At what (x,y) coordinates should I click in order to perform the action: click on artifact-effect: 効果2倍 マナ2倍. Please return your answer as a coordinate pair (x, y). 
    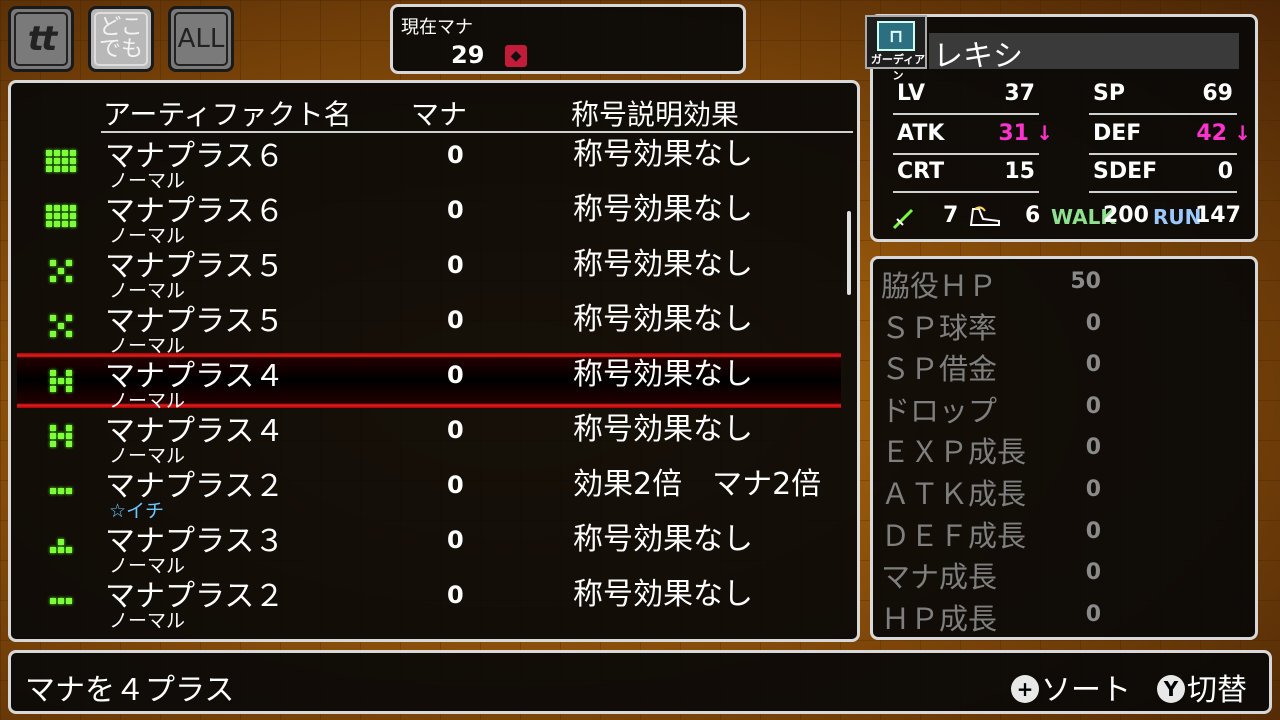
    Looking at the image, I should click on (697, 484).